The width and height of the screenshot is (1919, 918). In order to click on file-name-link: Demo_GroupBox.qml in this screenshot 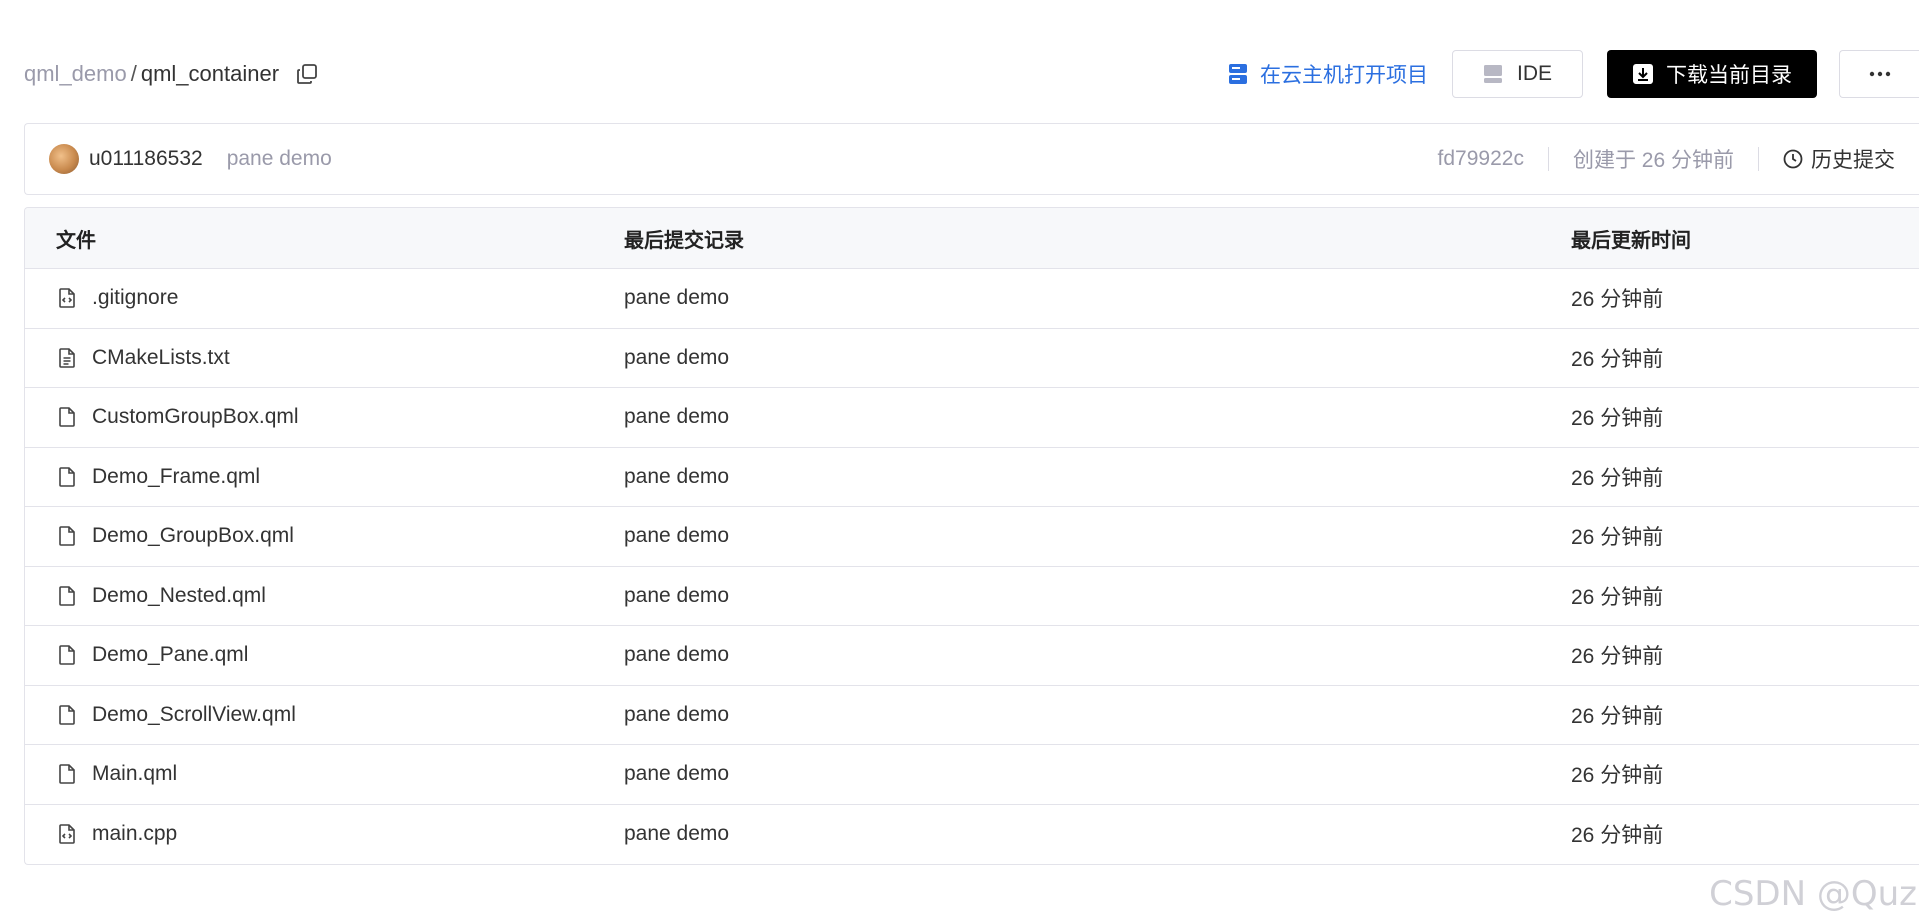, I will do `click(193, 536)`.